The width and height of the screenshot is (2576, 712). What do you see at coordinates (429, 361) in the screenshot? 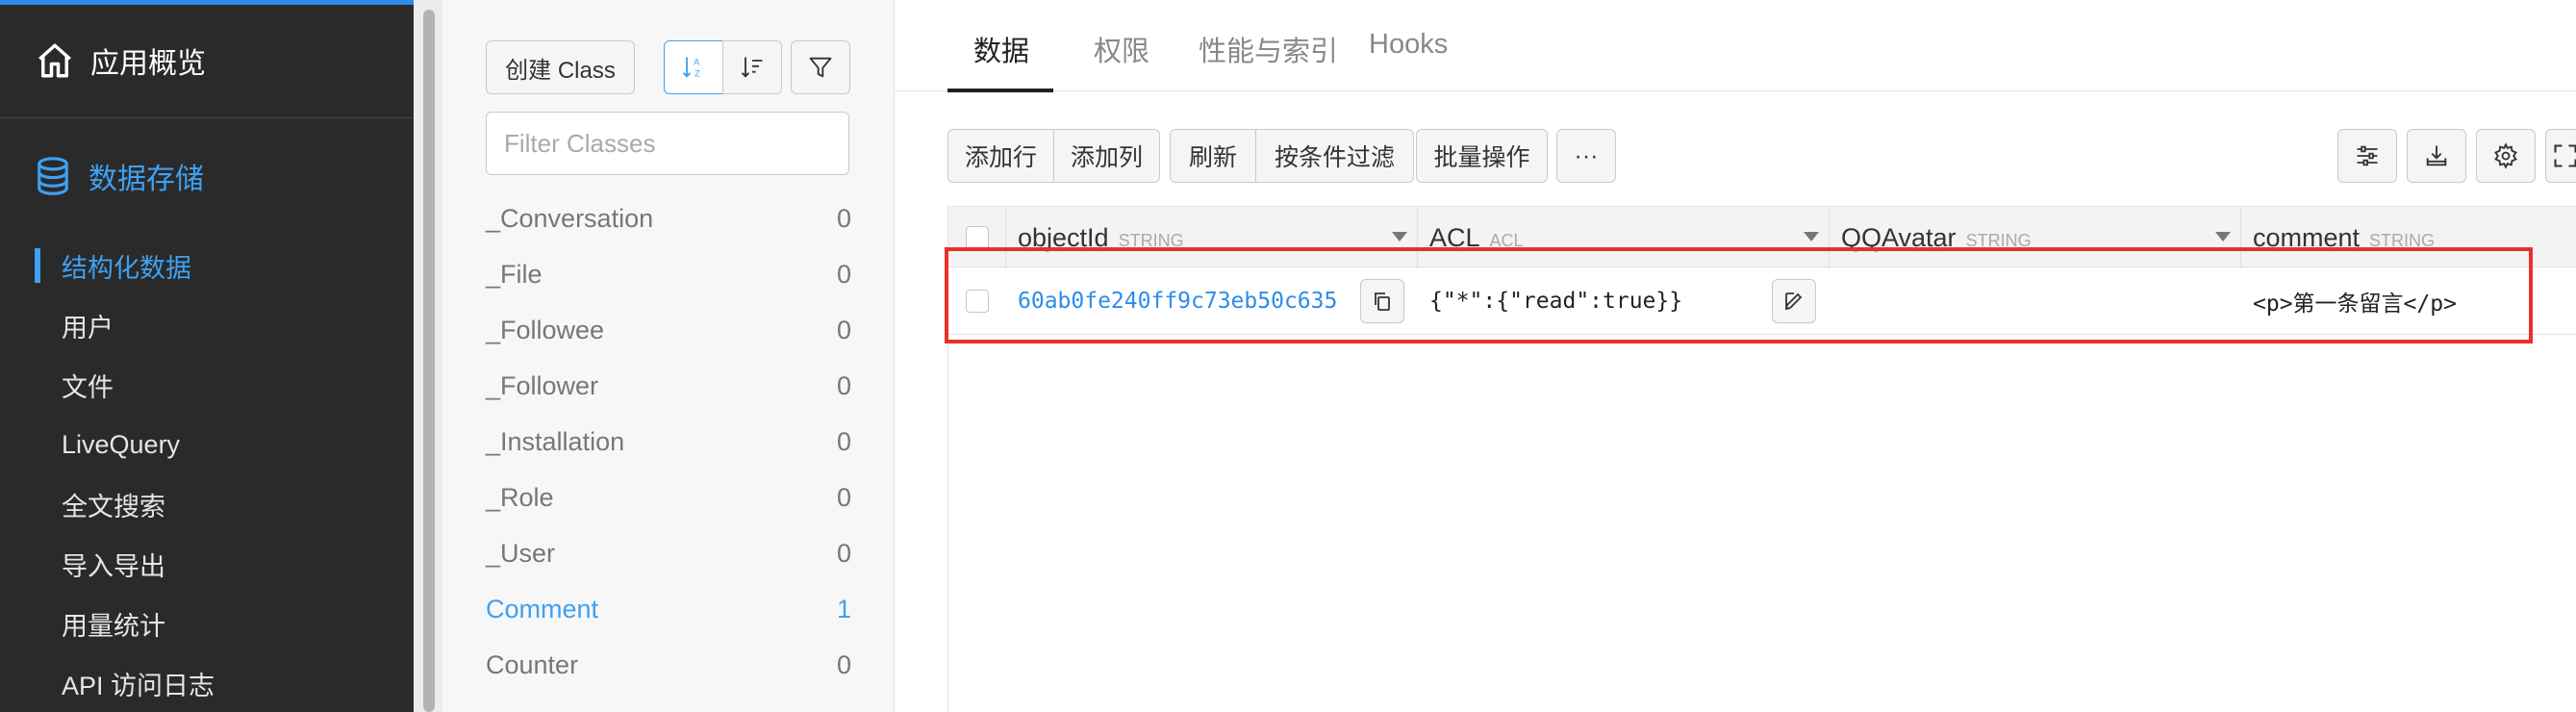
I see `scrollbar-thumb` at bounding box center [429, 361].